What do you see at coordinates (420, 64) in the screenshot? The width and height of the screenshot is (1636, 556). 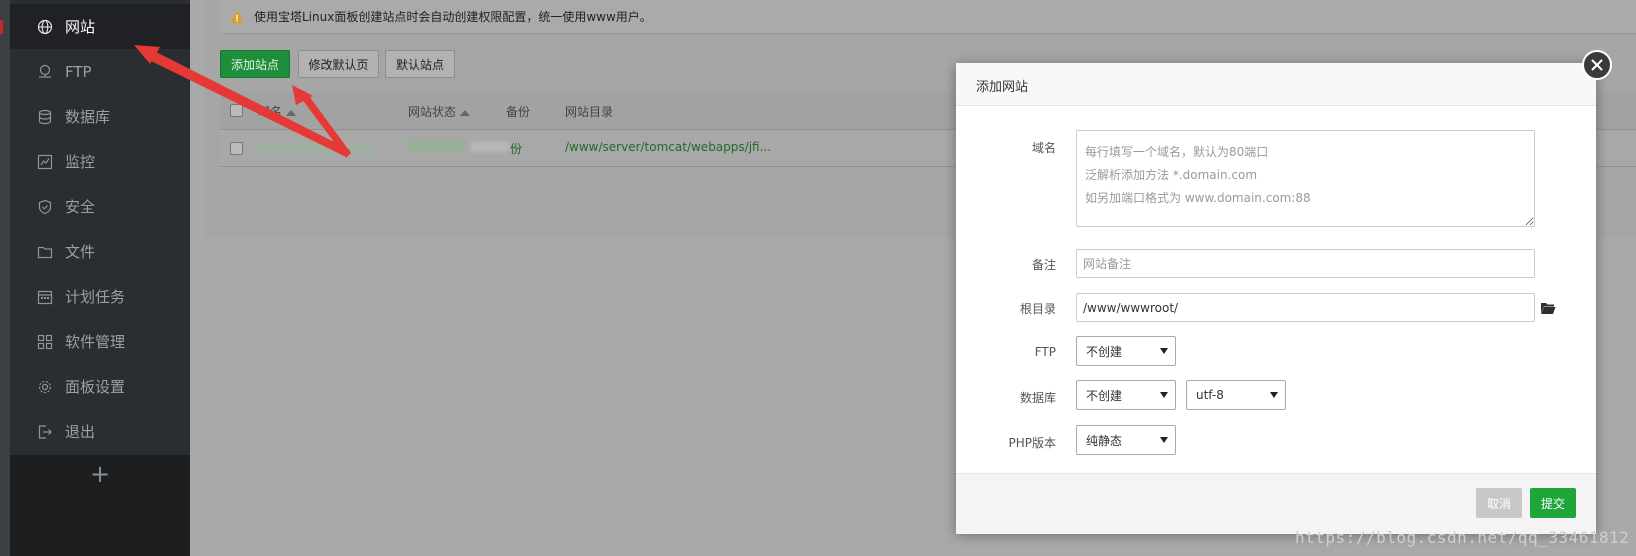 I see `default-site-button: 默认站点` at bounding box center [420, 64].